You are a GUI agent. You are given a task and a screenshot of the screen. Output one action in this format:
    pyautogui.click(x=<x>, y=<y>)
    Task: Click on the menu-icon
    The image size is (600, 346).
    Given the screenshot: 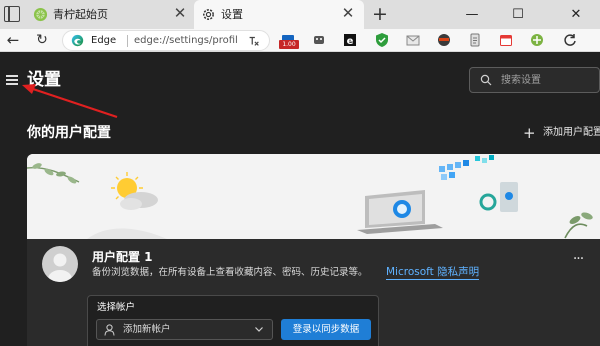 What is the action you would take?
    pyautogui.click(x=12, y=80)
    